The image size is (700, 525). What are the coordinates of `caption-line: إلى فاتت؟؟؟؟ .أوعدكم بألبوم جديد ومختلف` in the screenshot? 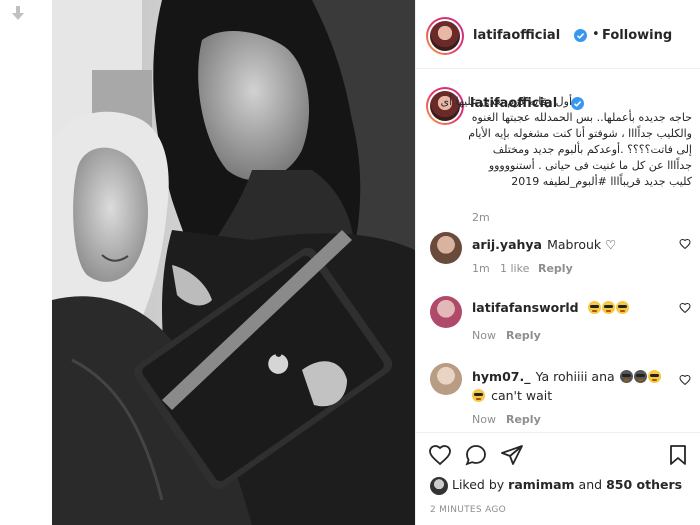 It's located at (592, 149).